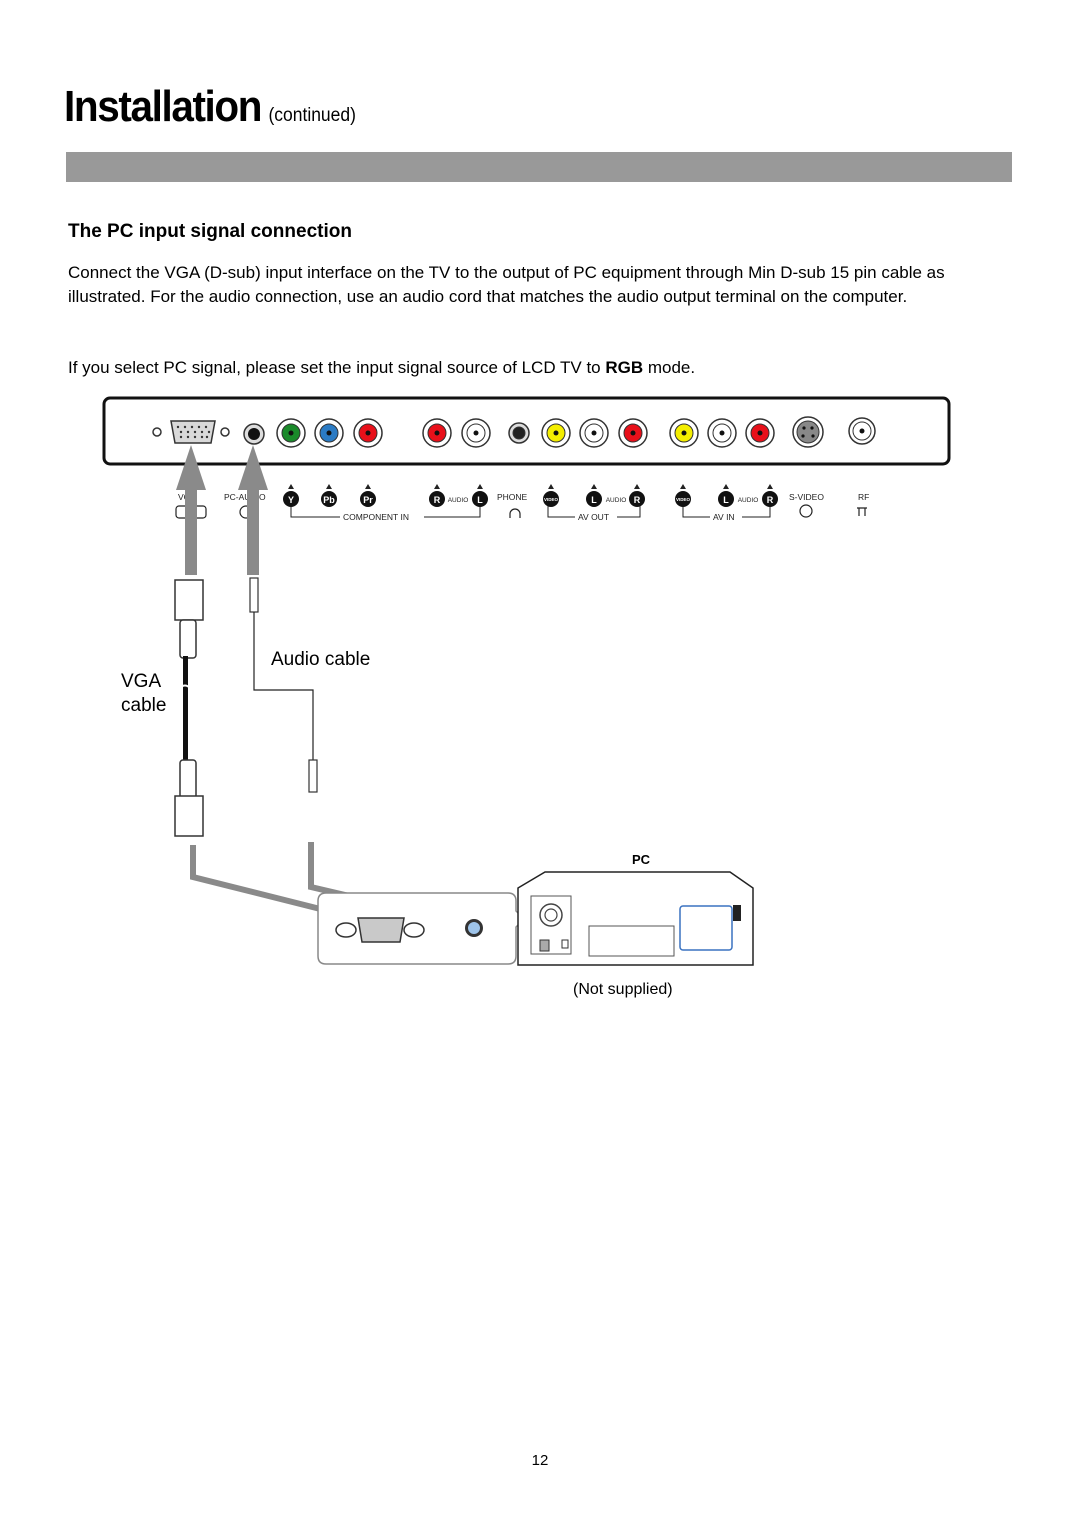 Image resolution: width=1080 pixels, height=1527 pixels. I want to click on badge-text: Y, so click(291, 500).